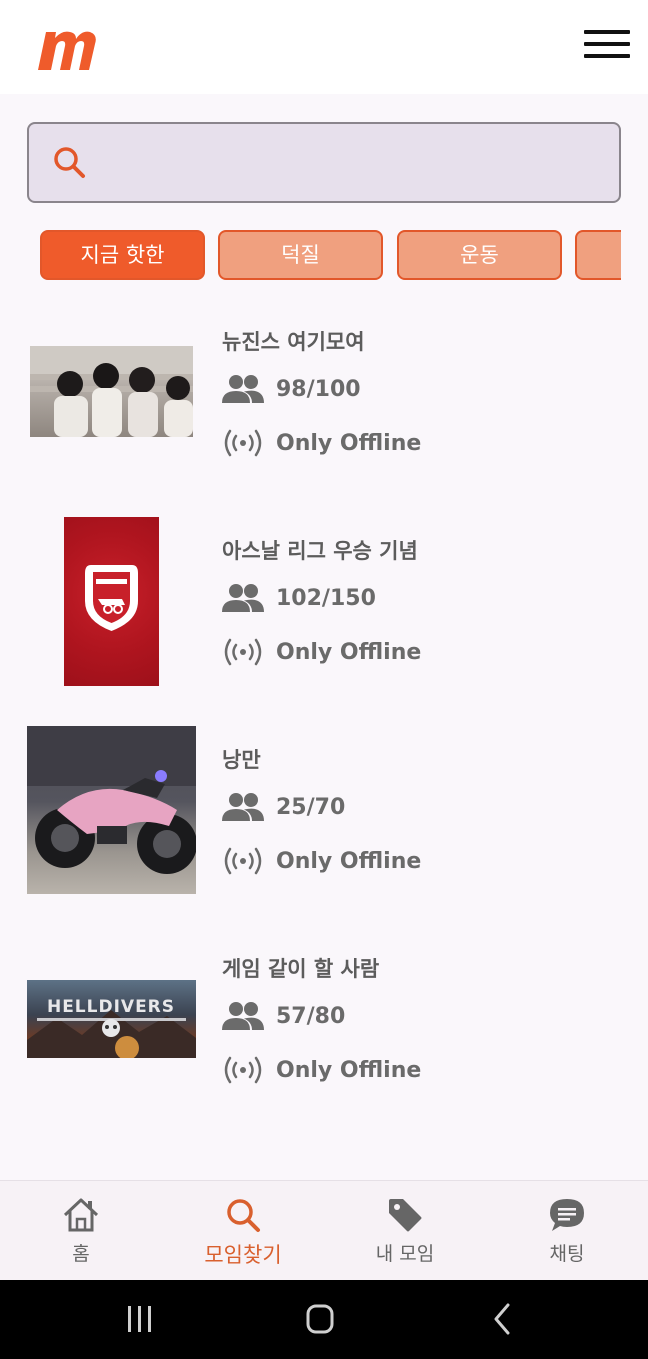 The height and width of the screenshot is (1359, 648). Describe the element at coordinates (567, 1254) in the screenshot. I see `nav-chat-label: 채팅` at that location.